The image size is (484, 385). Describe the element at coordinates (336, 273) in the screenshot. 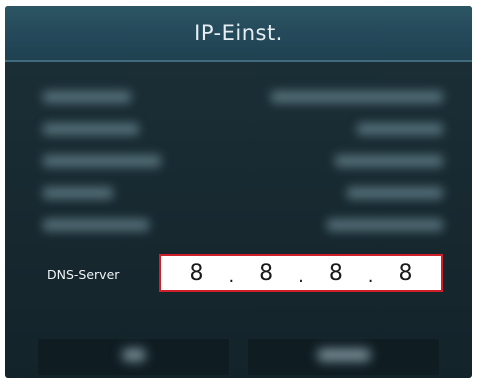

I see `dns-octet-3: 8` at that location.